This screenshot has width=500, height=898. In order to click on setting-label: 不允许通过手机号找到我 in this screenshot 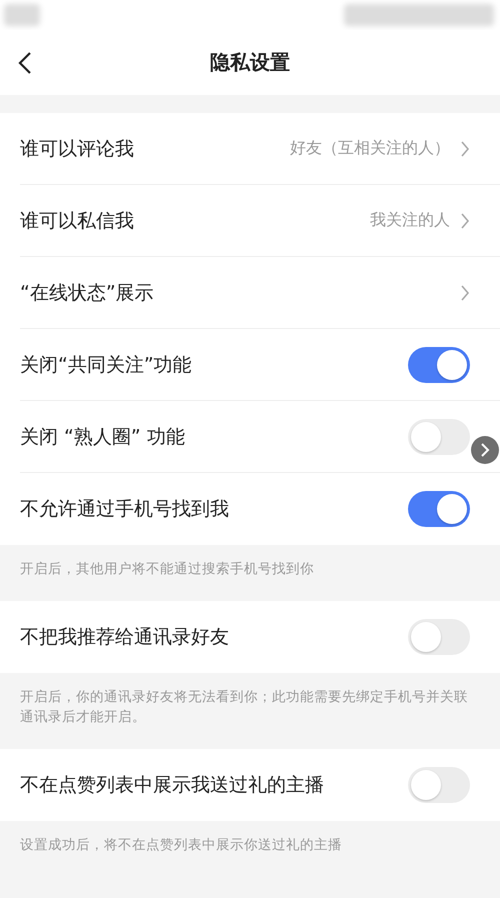, I will do `click(125, 509)`.